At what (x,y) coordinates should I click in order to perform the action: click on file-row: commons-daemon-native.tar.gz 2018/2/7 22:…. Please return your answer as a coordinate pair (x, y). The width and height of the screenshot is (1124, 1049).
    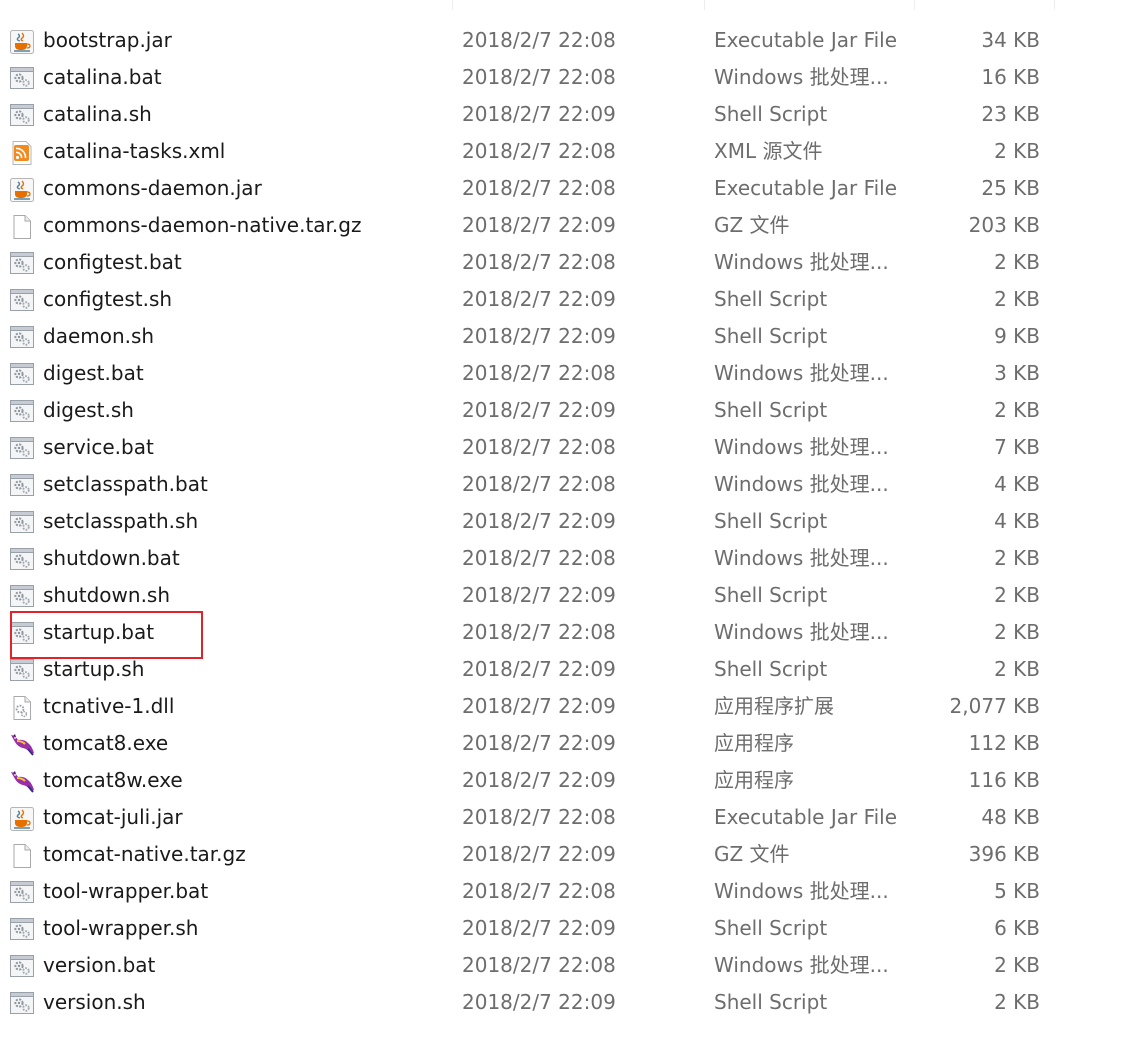
    Looking at the image, I should click on (530, 225).